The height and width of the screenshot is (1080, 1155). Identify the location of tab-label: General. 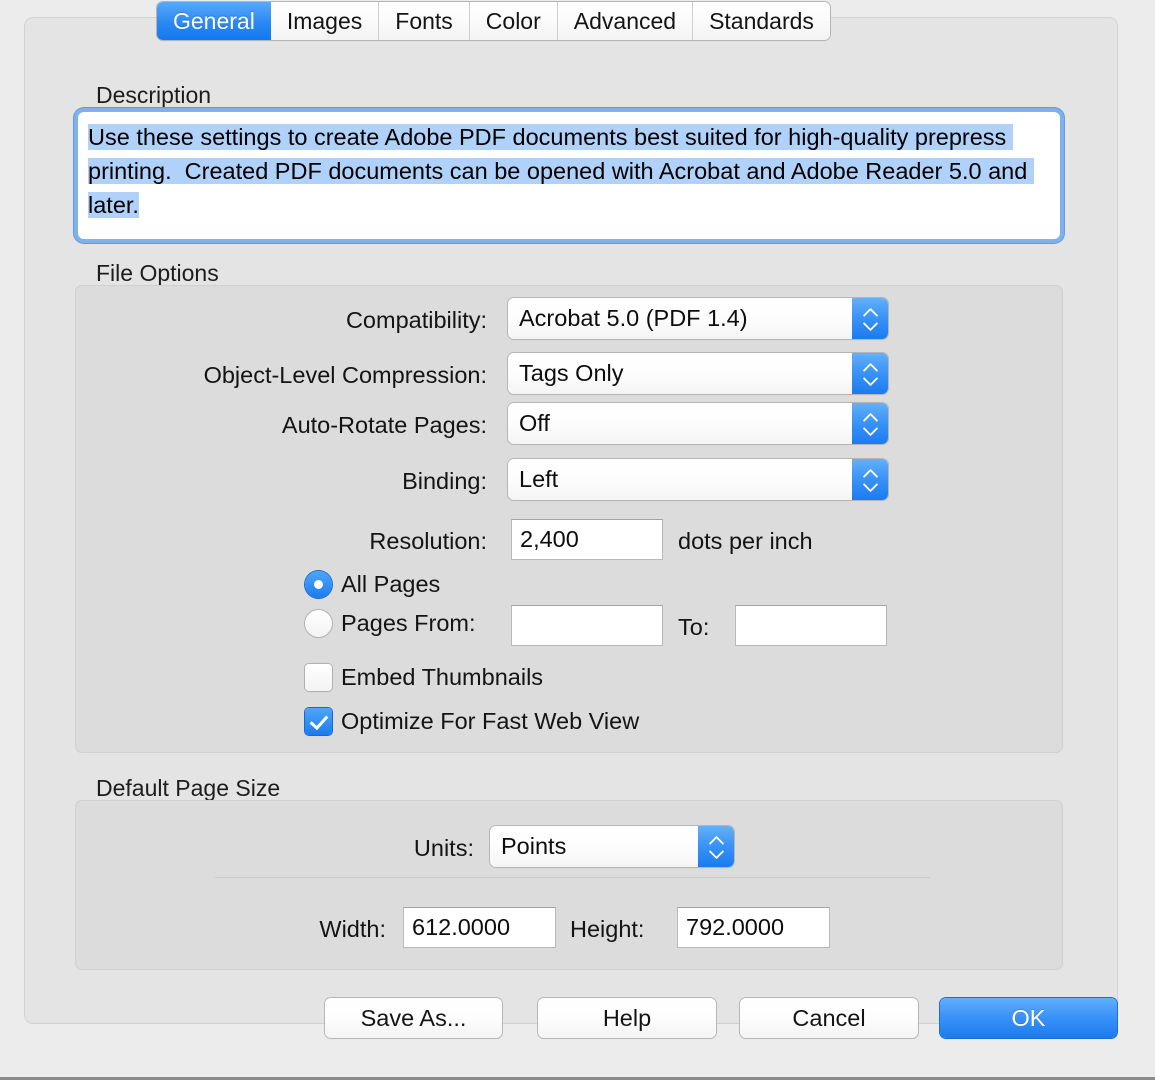
(214, 20).